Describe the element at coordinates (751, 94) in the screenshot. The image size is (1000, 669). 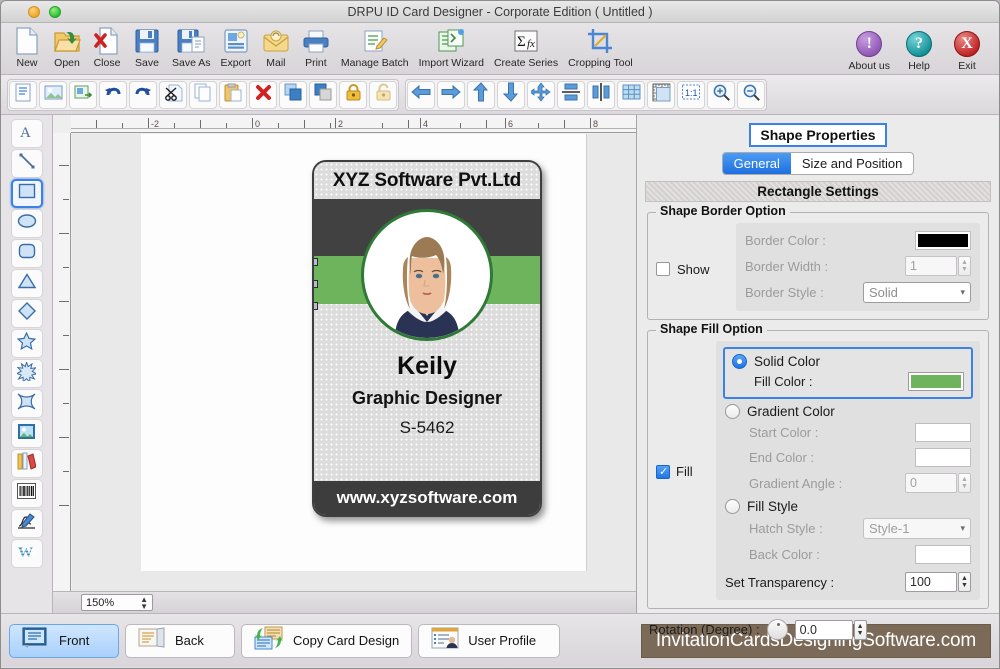
I see `zoom-out-button` at that location.